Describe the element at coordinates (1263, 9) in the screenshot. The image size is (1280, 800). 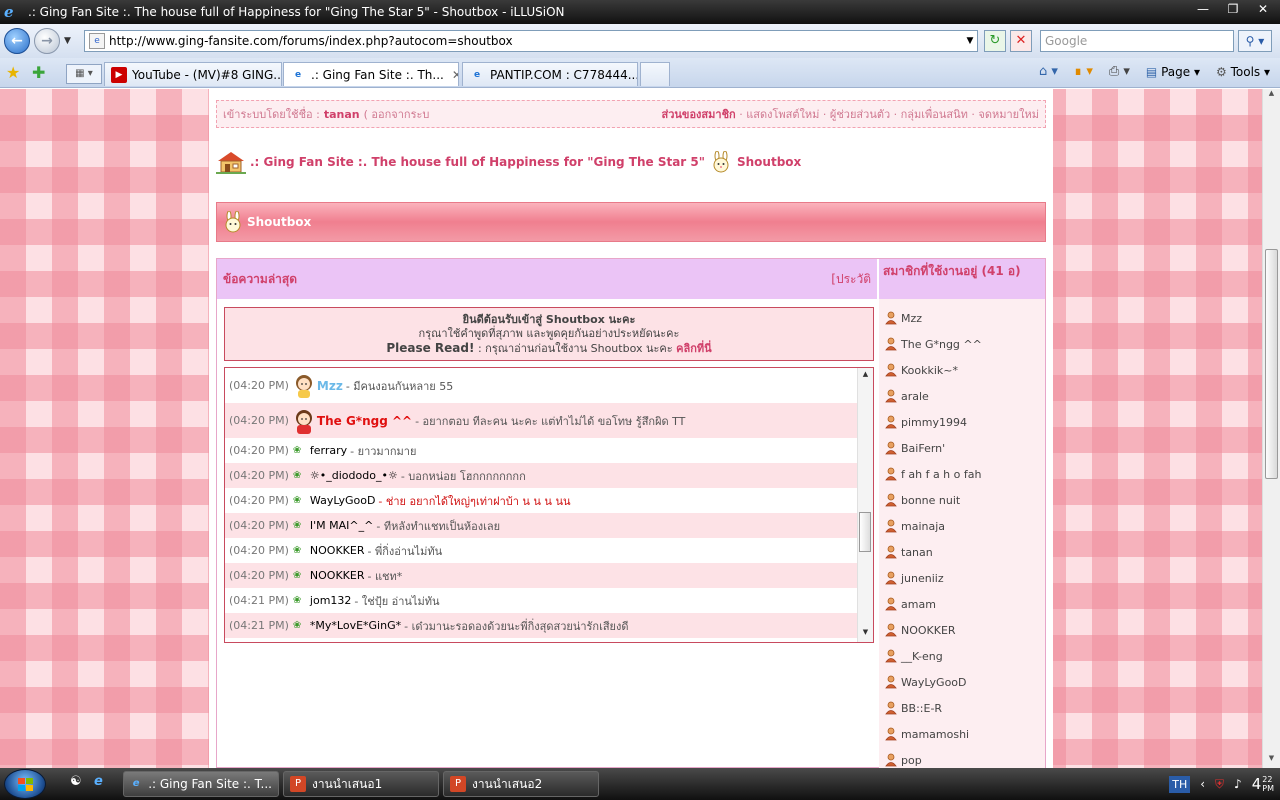
I see `close-icon: ✕` at that location.